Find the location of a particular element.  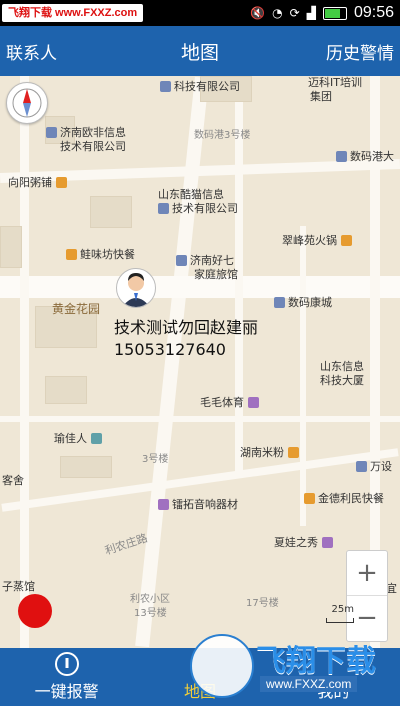

signal-icon: ▟ is located at coordinates (311, 13).